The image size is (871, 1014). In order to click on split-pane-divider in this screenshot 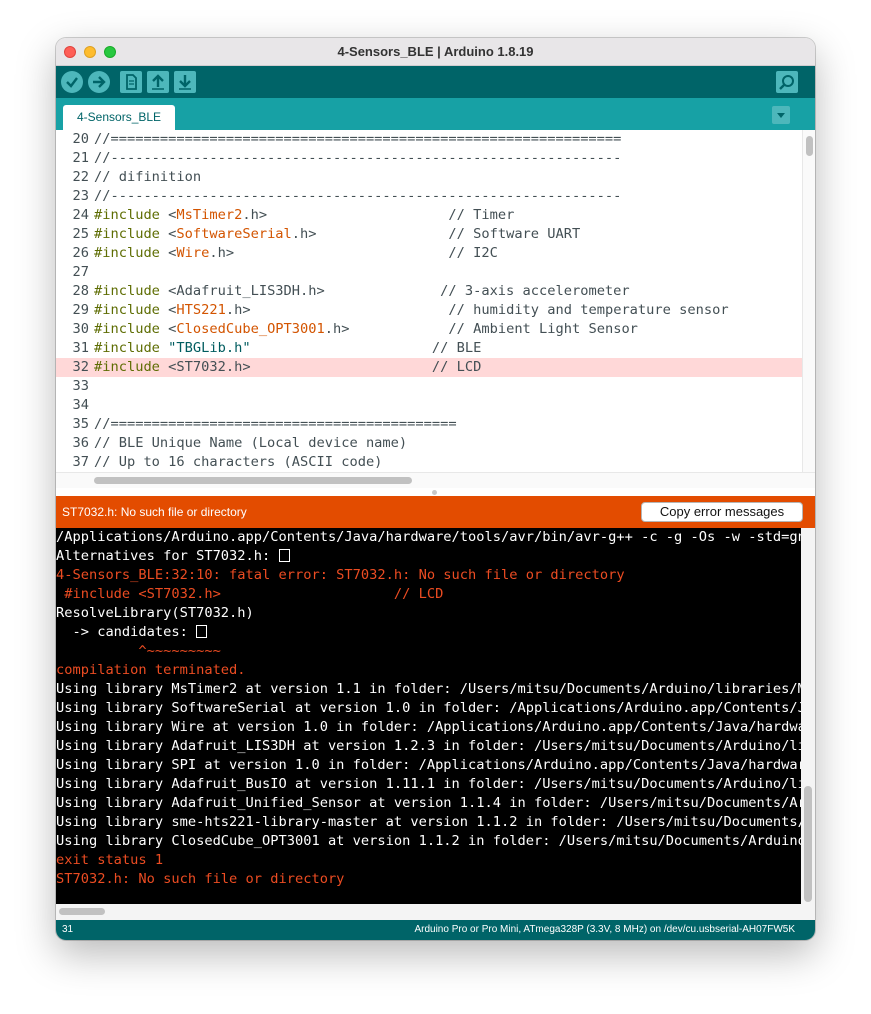, I will do `click(435, 492)`.